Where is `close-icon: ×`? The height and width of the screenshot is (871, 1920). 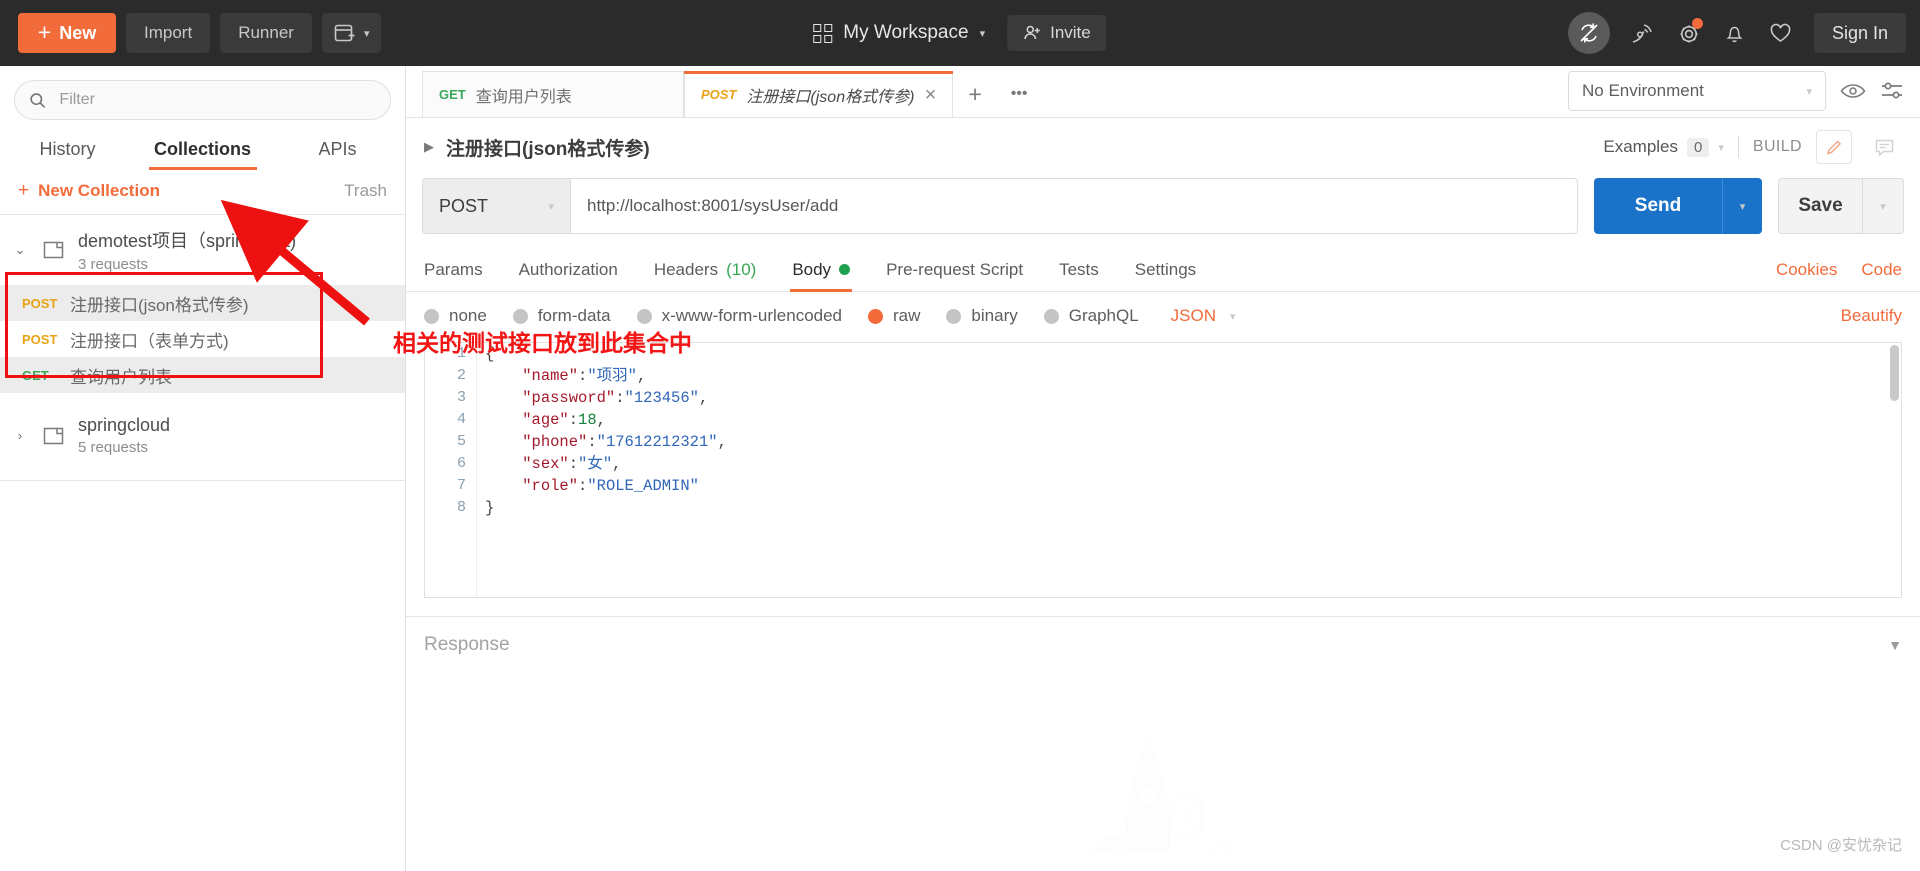
close-icon: × is located at coordinates (930, 95).